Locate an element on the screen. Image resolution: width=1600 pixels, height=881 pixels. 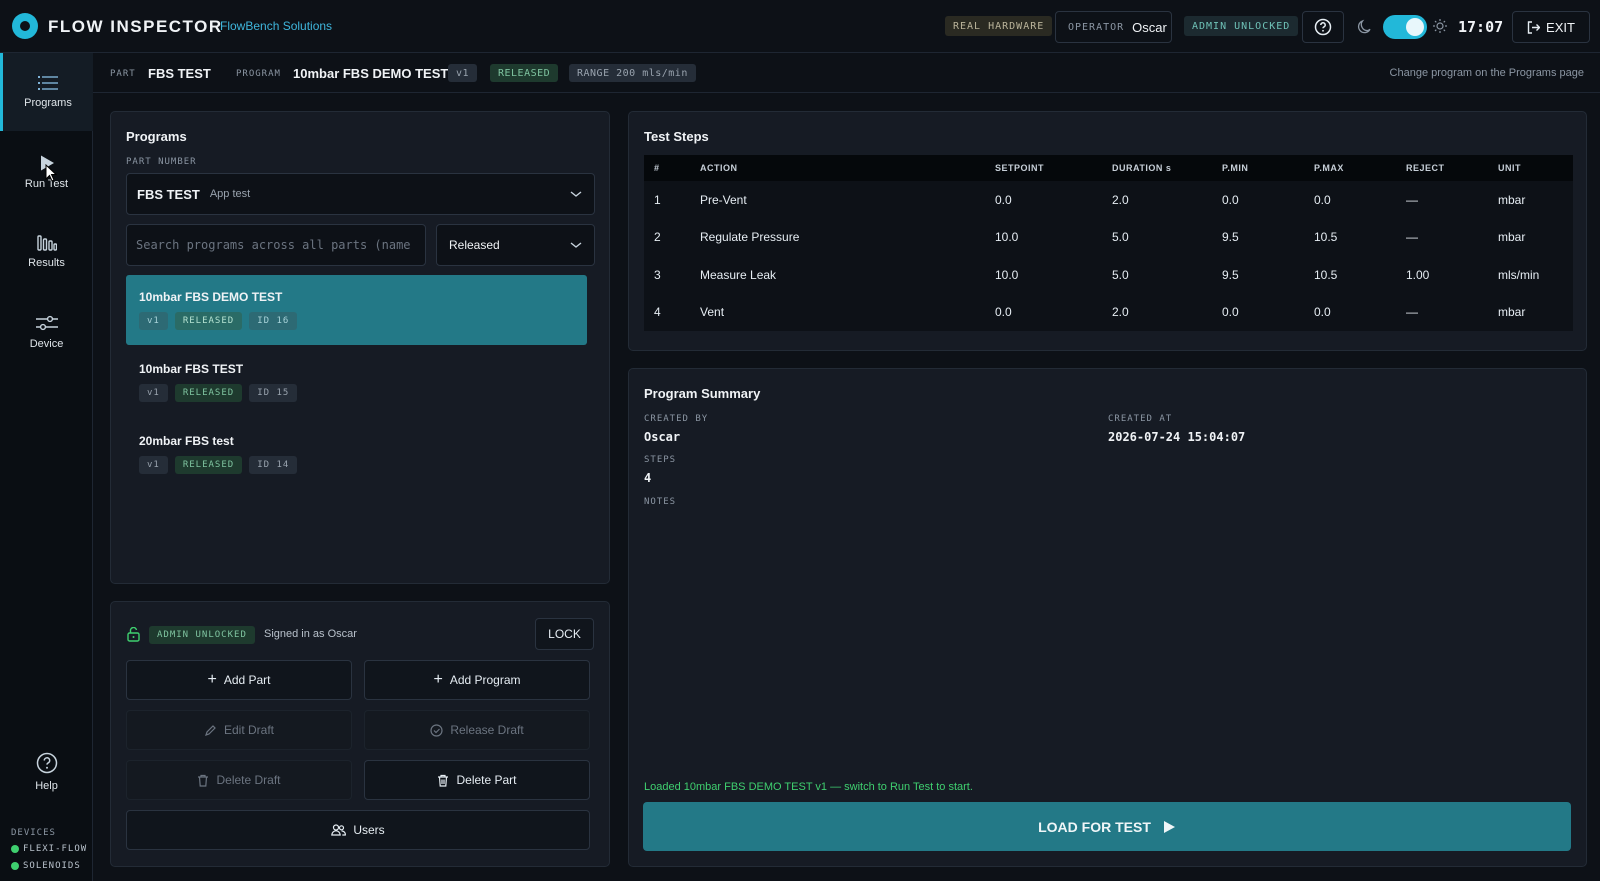
part-label: PART is located at coordinates (123, 74).